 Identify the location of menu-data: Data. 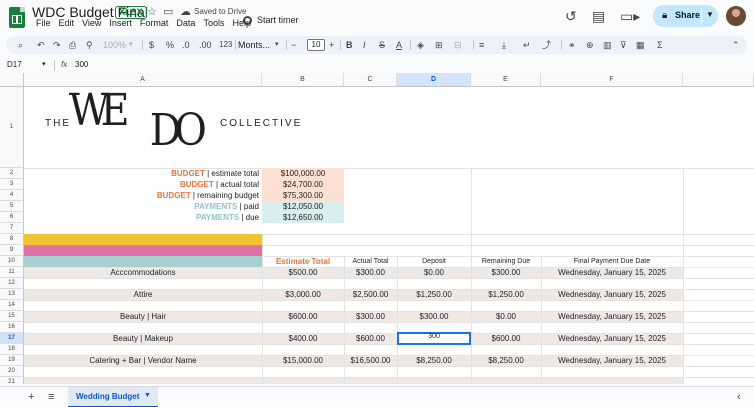
(185, 23).